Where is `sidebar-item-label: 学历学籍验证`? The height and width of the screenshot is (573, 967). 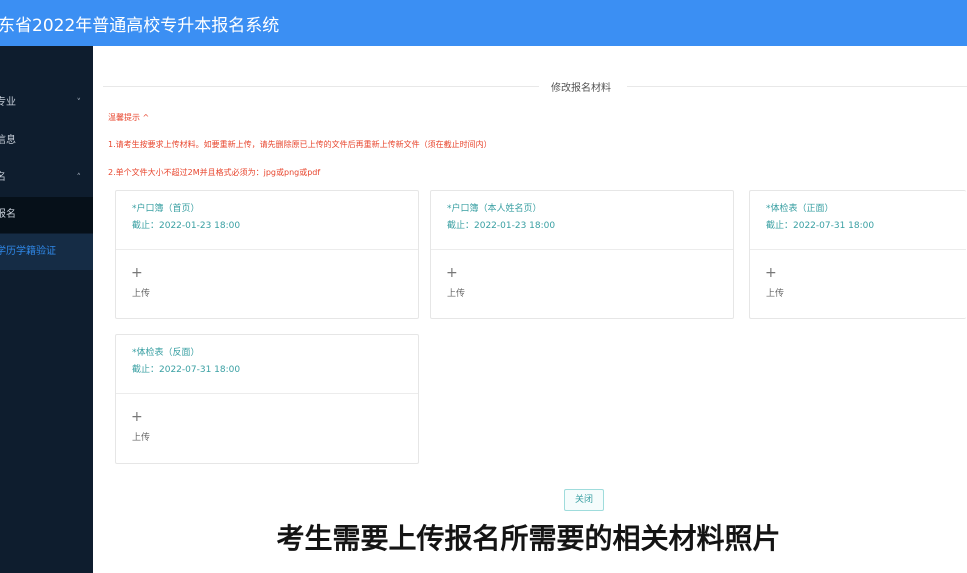 sidebar-item-label: 学历学籍验证 is located at coordinates (28, 251).